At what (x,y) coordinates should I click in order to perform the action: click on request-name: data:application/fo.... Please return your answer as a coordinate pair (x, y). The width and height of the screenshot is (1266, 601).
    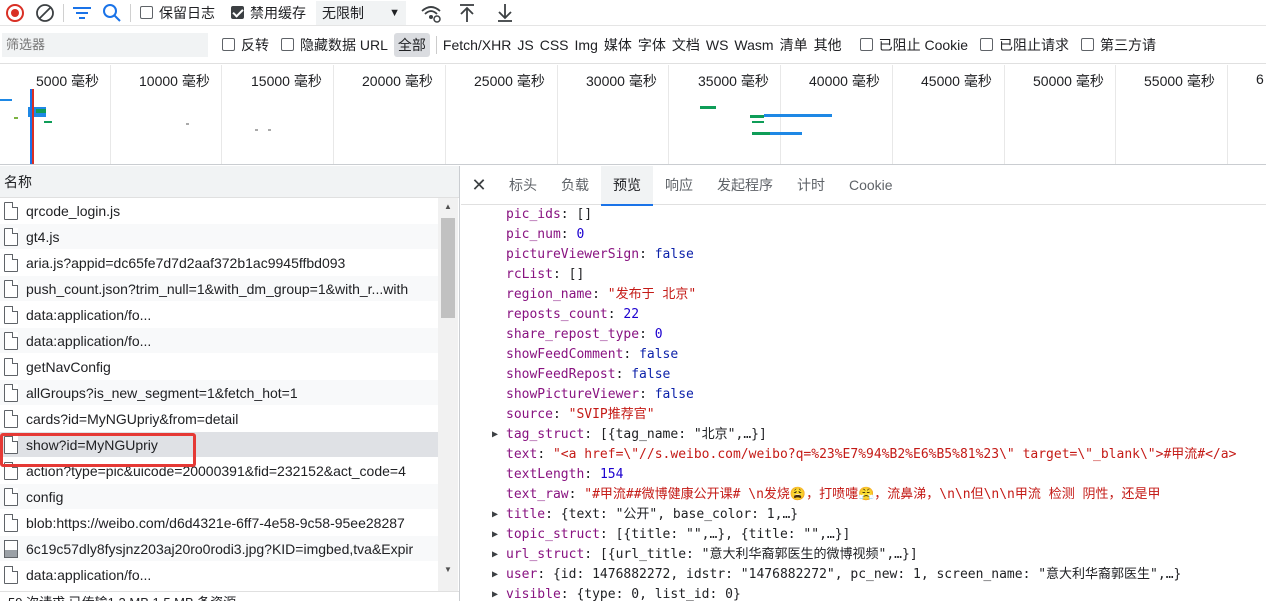
    Looking at the image, I should click on (89, 314).